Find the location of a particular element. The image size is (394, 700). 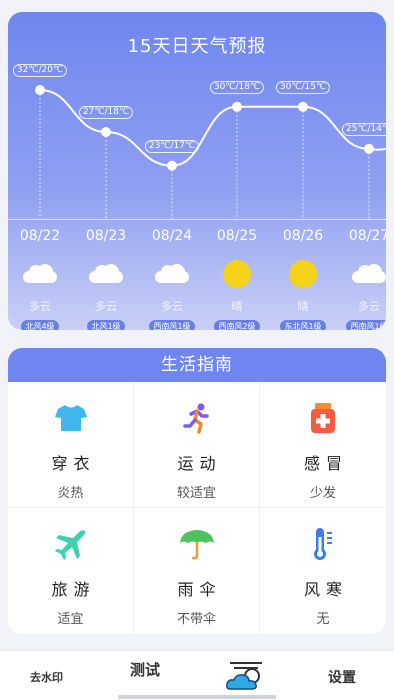

guide-item-name: 运动 is located at coordinates (199, 463).